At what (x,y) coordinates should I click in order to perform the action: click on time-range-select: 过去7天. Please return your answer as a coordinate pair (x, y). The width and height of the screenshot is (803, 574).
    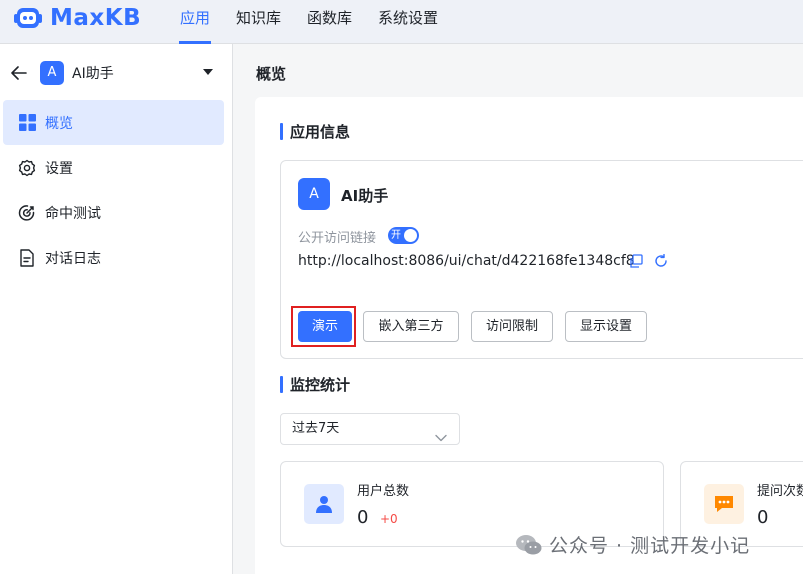
    Looking at the image, I should click on (370, 429).